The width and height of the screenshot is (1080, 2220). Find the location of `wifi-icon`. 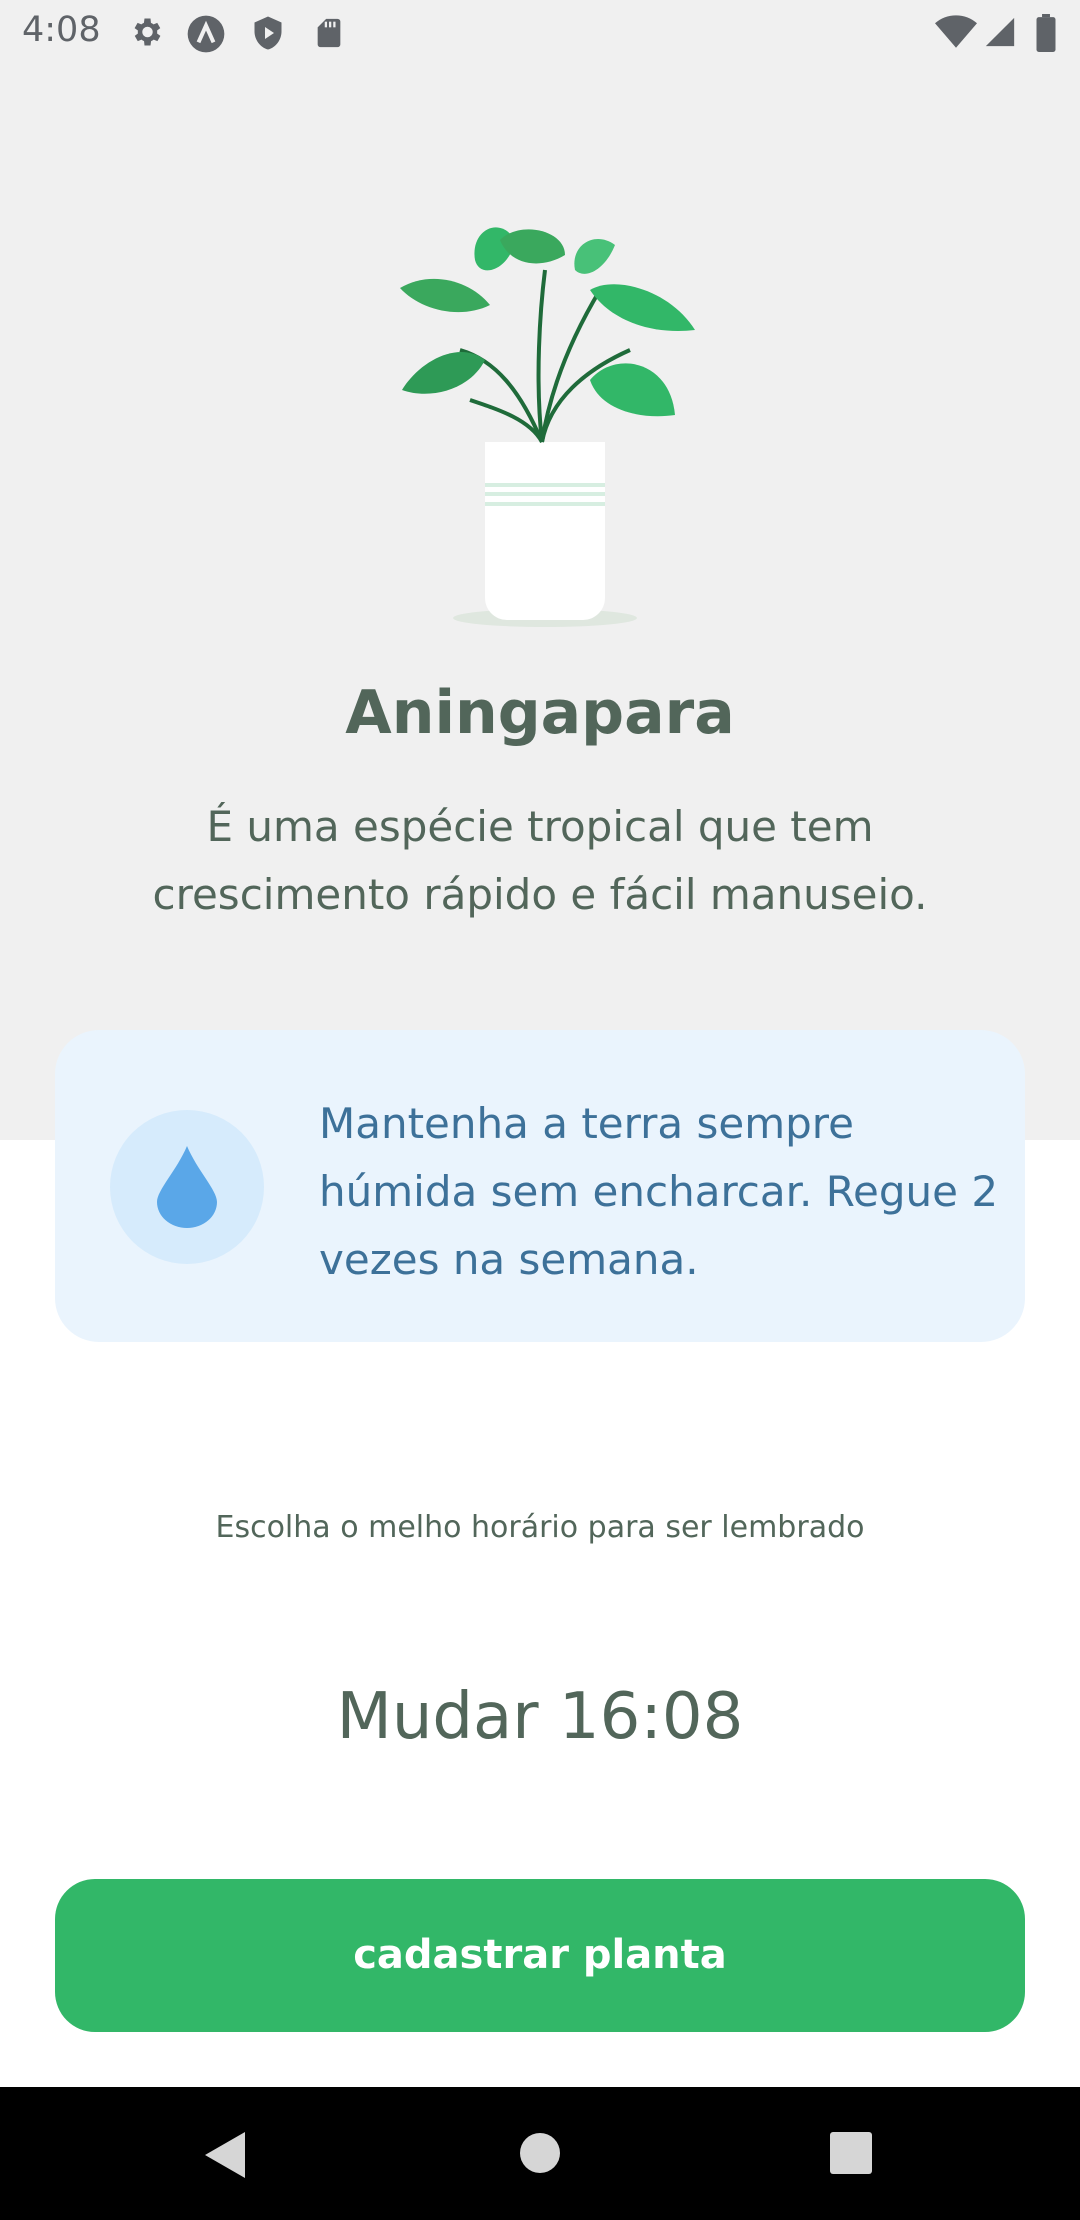

wifi-icon is located at coordinates (956, 34).